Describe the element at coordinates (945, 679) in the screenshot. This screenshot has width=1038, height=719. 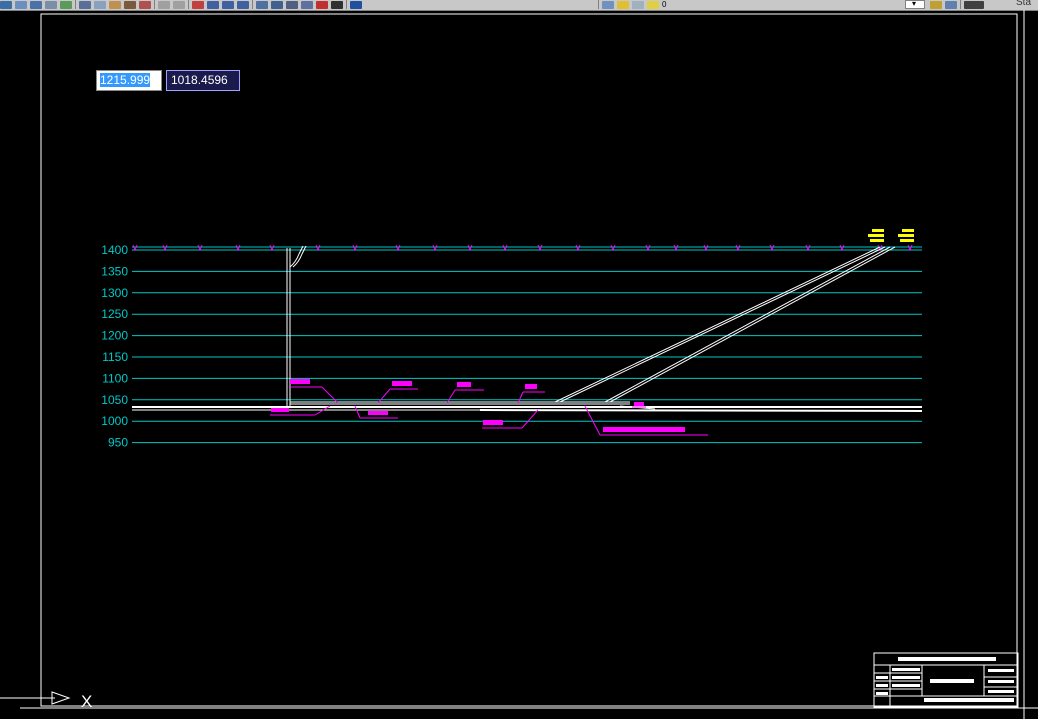
I see `title-block-text` at that location.